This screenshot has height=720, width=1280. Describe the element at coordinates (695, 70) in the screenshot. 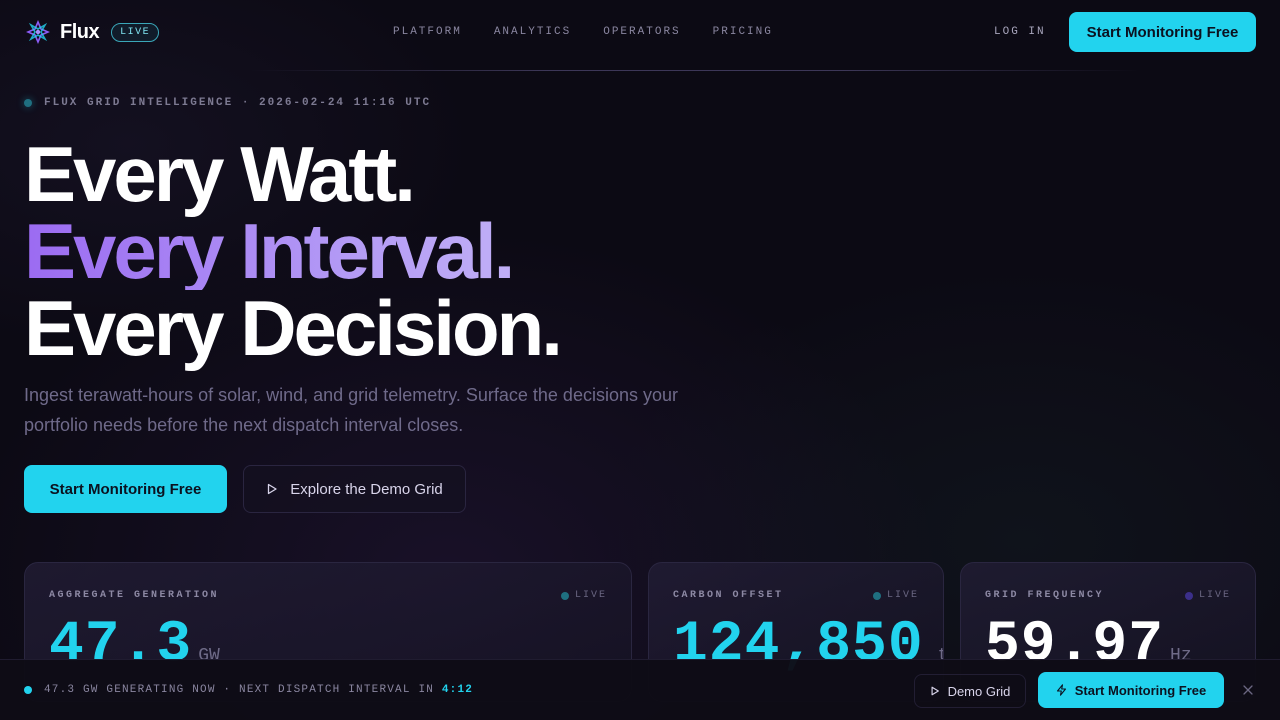

I see `nav-divider` at that location.